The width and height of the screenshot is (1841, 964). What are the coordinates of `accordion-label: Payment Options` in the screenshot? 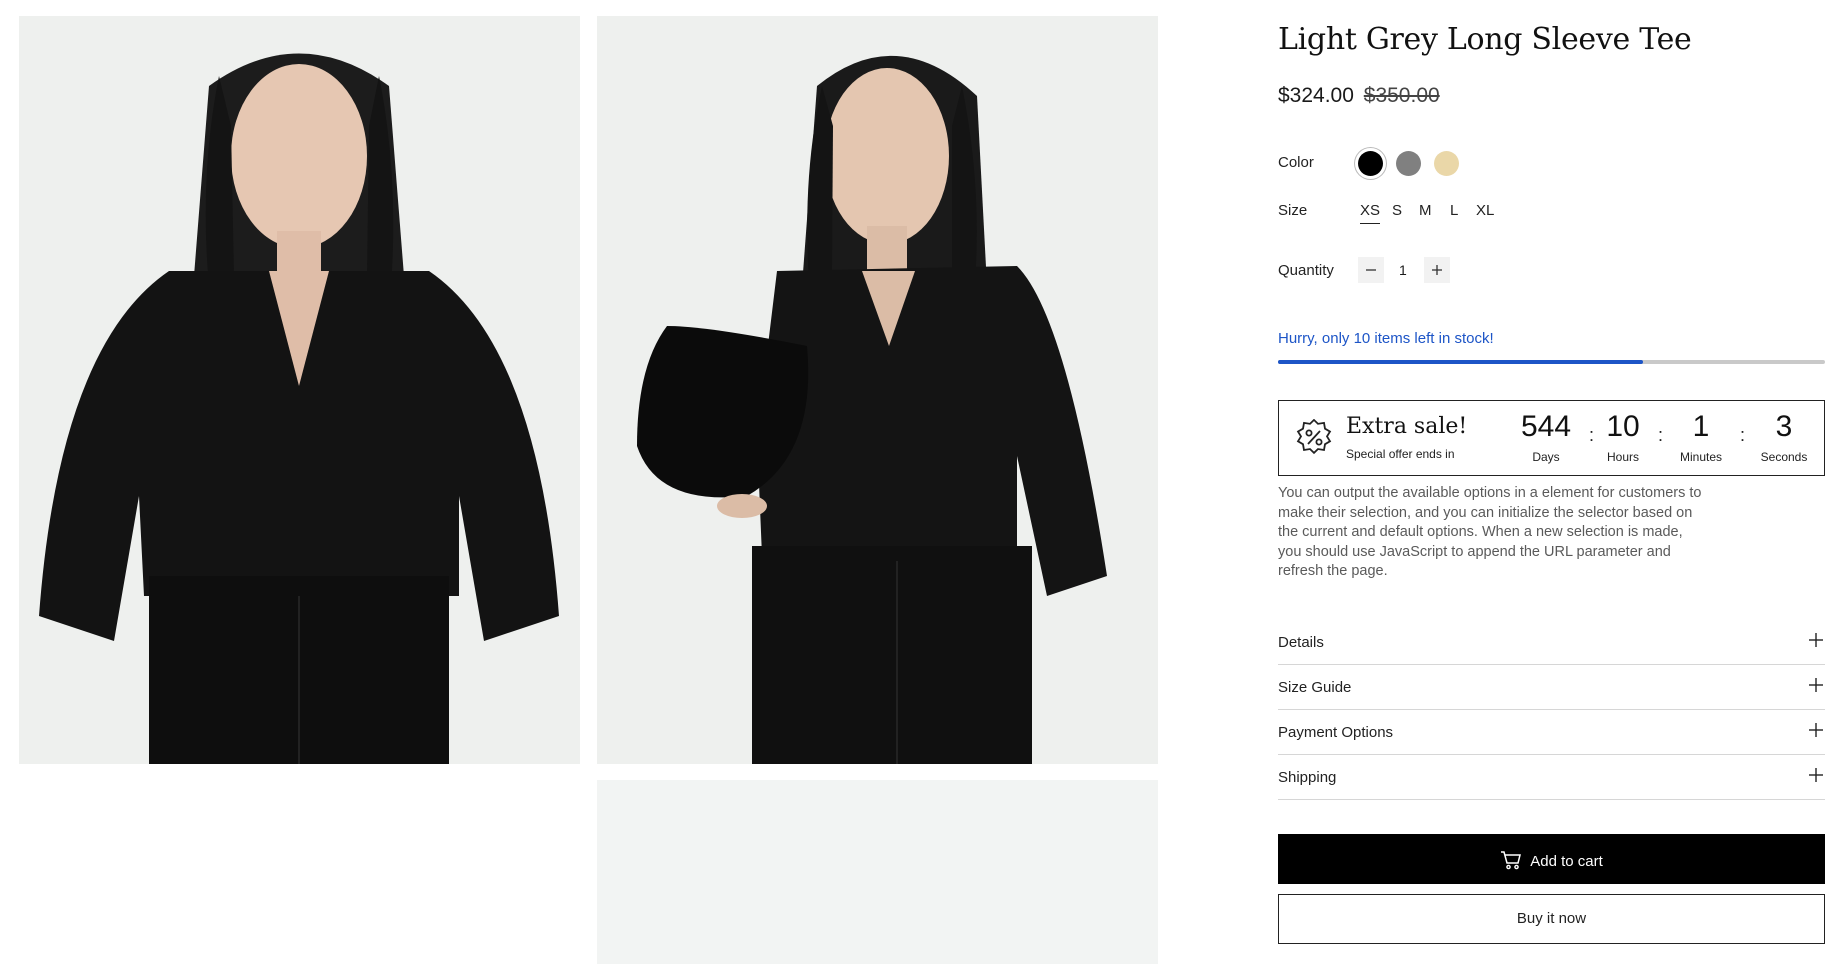 It's located at (1336, 732).